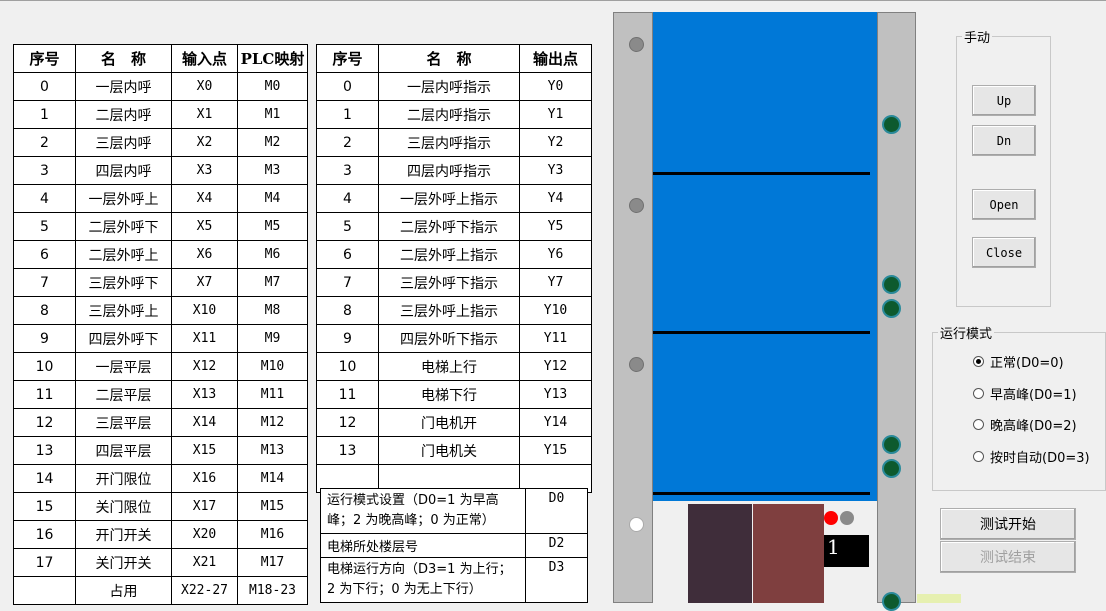  I want to click on run-mode-group-title: 运行模式, so click(966, 332).